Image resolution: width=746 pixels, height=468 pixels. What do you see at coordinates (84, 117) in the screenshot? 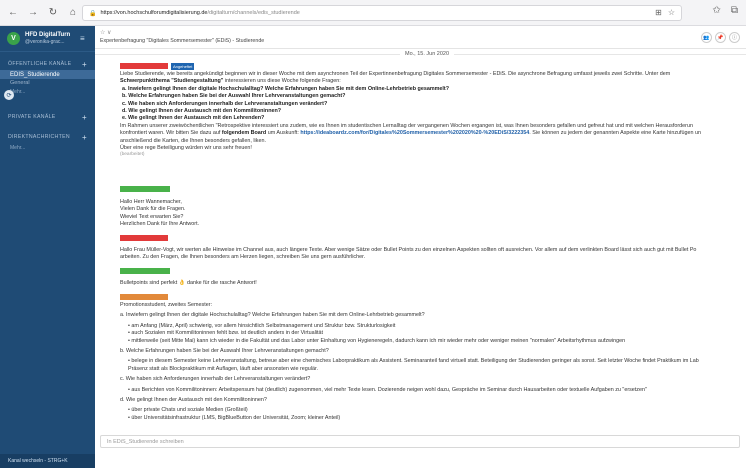
I see `add-private-channel-icon: +` at bounding box center [84, 117].